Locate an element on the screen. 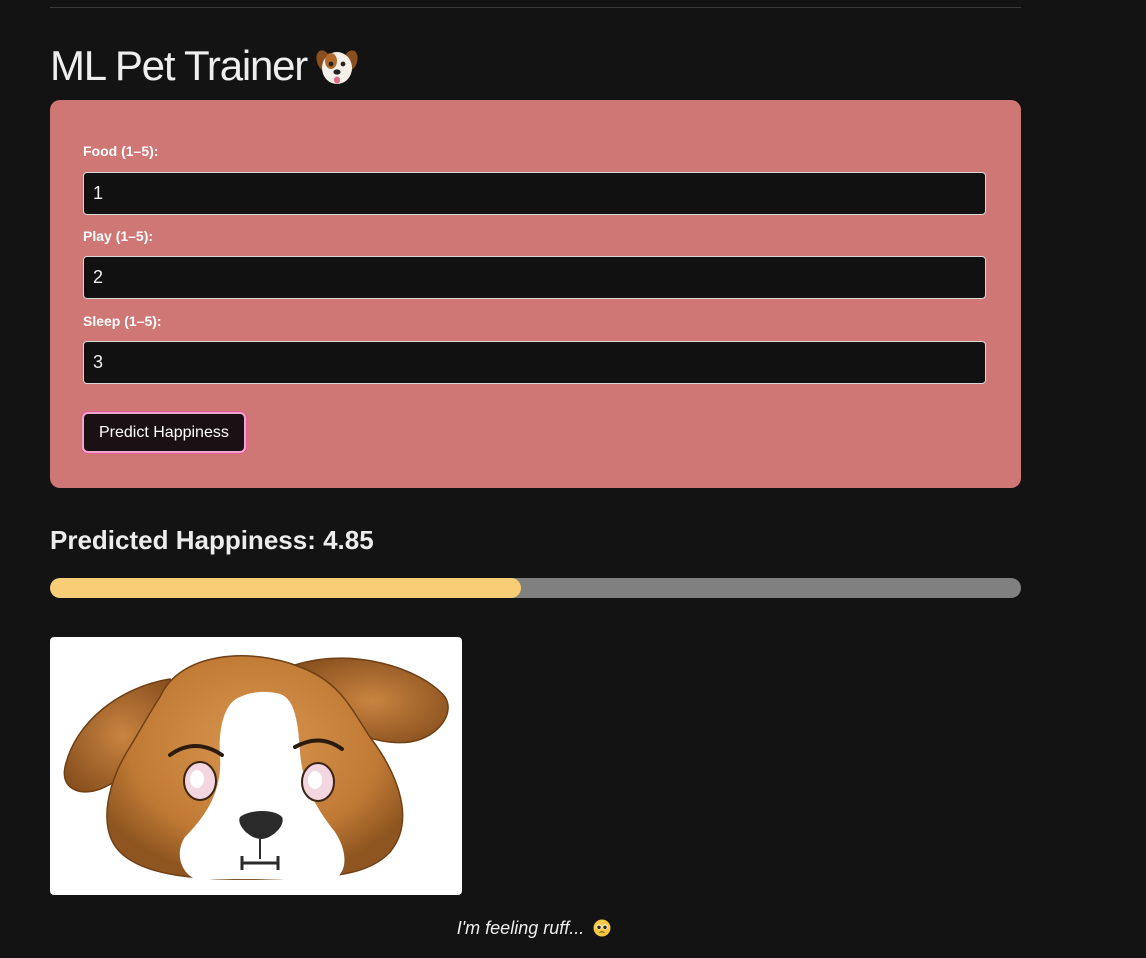 This screenshot has width=1146, height=958. predicted-happiness-heading: Predicted Happiness: 4.85 is located at coordinates (212, 540).